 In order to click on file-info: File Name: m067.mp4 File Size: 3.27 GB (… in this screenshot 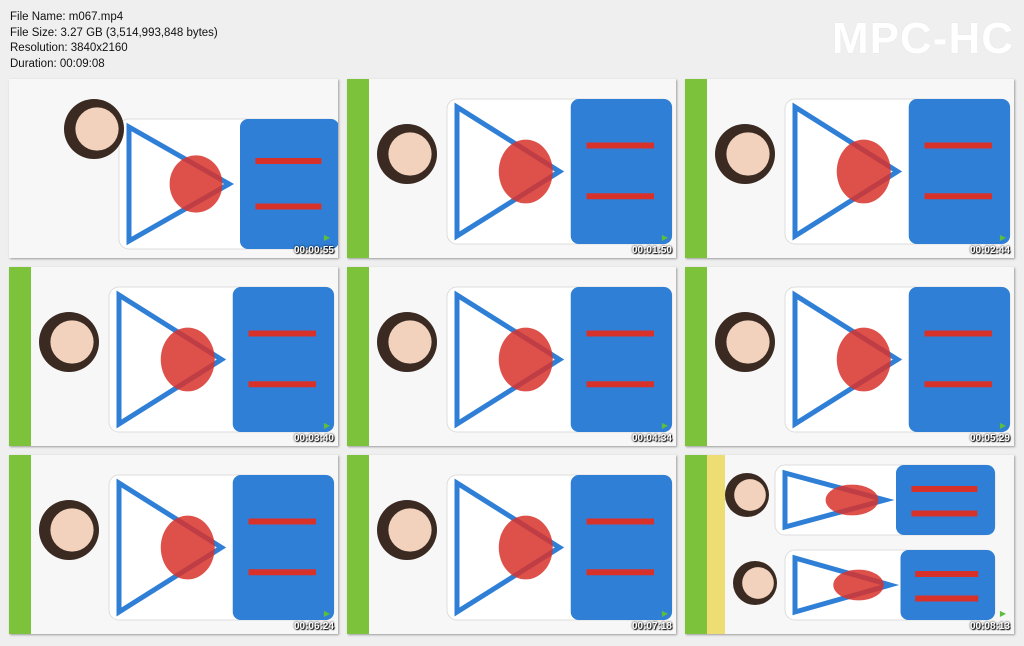, I will do `click(114, 41)`.